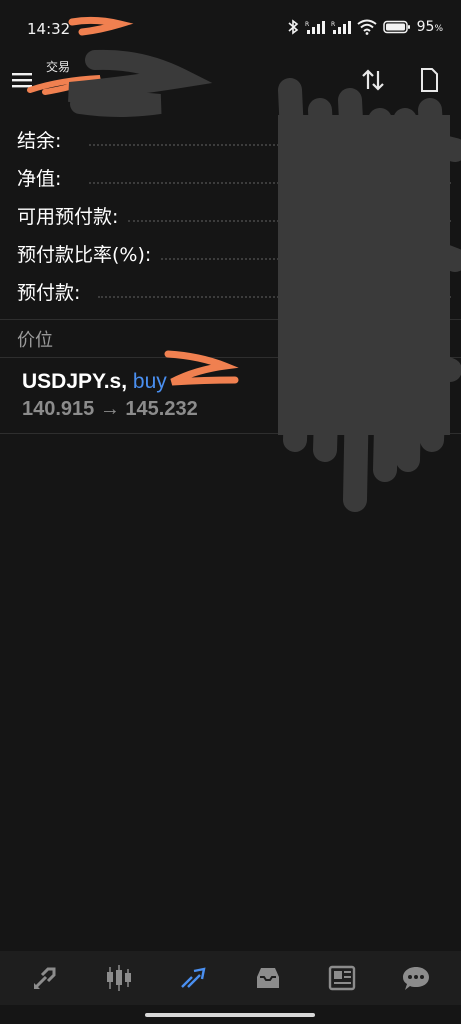 The height and width of the screenshot is (1024, 461). I want to click on messages-icon, so click(415, 978).